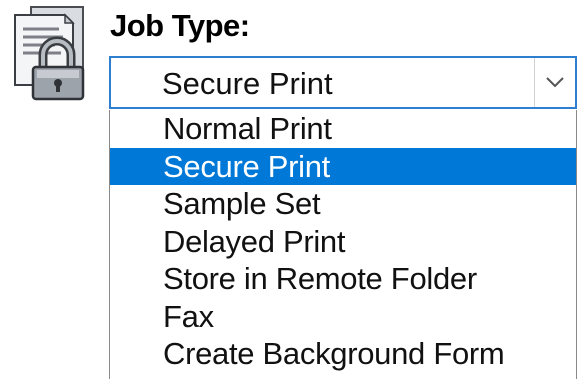  I want to click on option-store-in-remote-folder: Store in Remote Folder, so click(343, 279).